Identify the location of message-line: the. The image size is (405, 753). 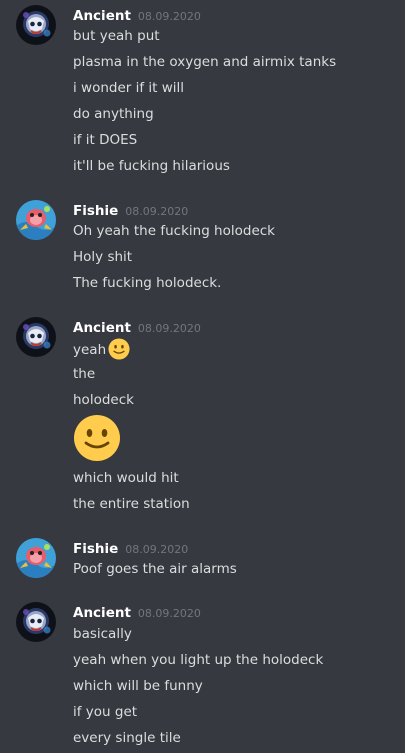
(84, 374).